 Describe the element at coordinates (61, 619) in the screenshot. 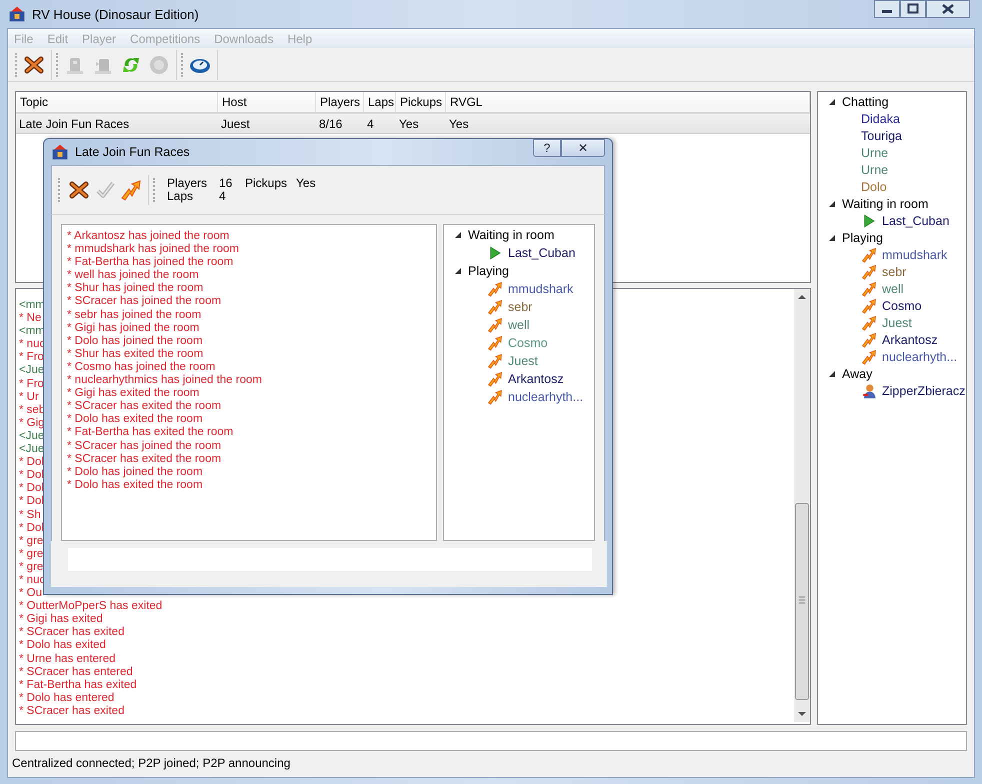

I see `chat-line: * Gigi has exited` at that location.